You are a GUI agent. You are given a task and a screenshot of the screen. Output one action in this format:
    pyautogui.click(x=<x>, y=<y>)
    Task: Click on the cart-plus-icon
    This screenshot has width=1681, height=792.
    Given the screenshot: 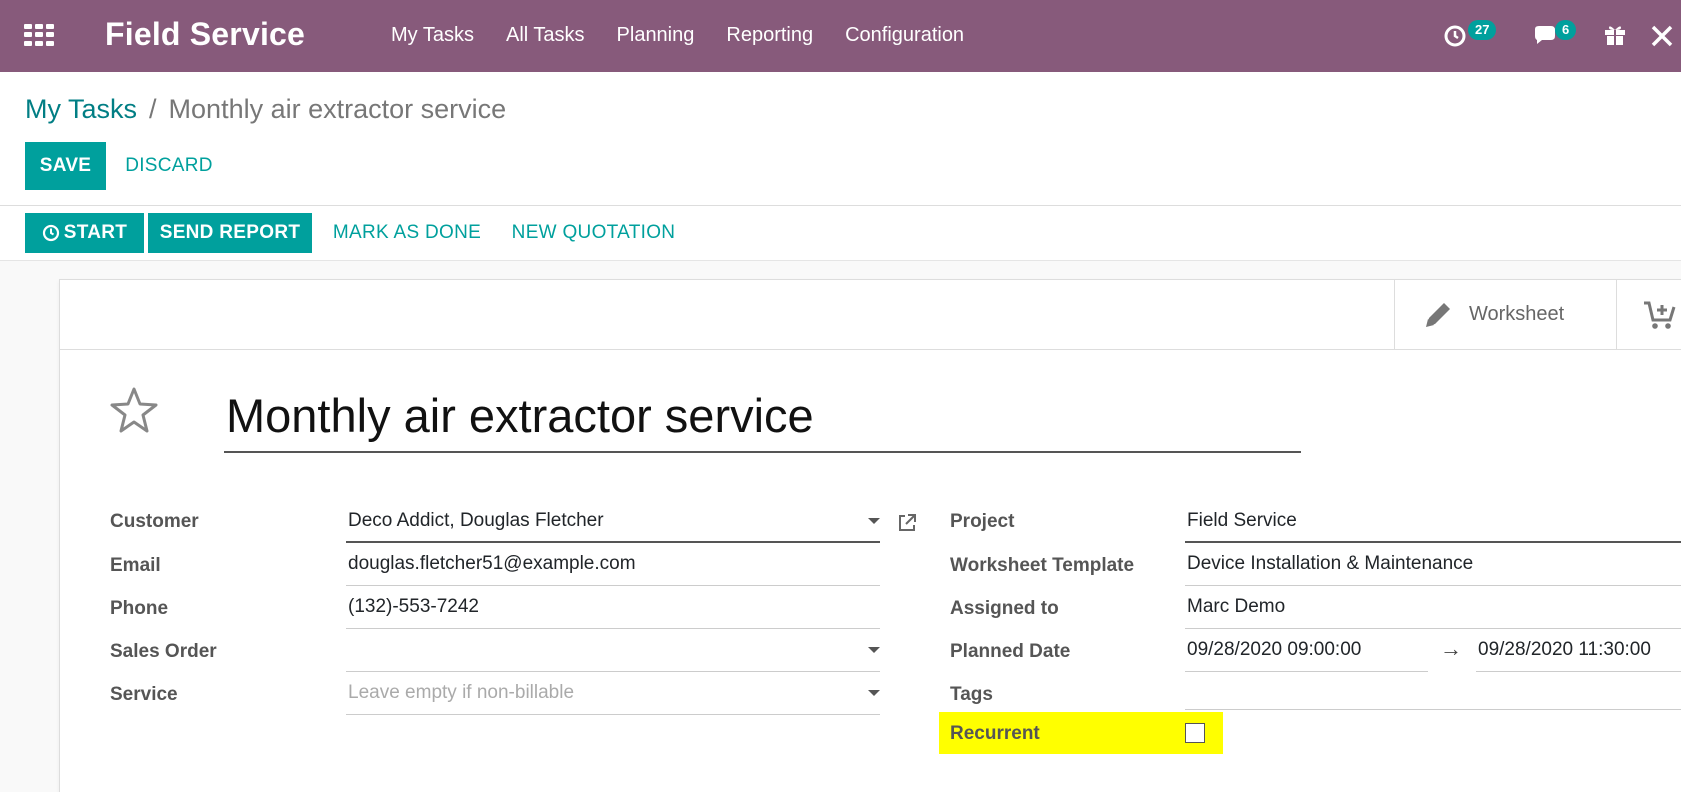 What is the action you would take?
    pyautogui.click(x=1660, y=315)
    